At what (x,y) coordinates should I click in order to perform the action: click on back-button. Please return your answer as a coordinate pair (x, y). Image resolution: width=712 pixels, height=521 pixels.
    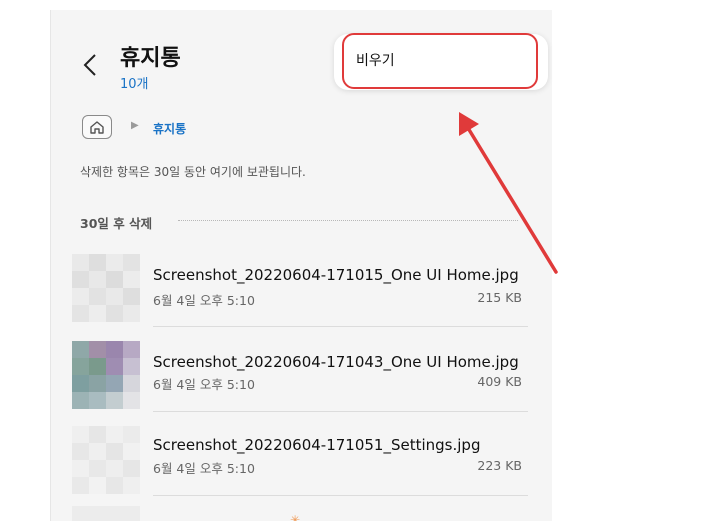
    Looking at the image, I should click on (90, 65).